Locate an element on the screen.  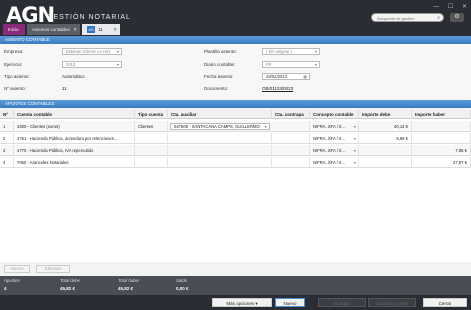
calendar-icon: ▦ is located at coordinates (305, 77).